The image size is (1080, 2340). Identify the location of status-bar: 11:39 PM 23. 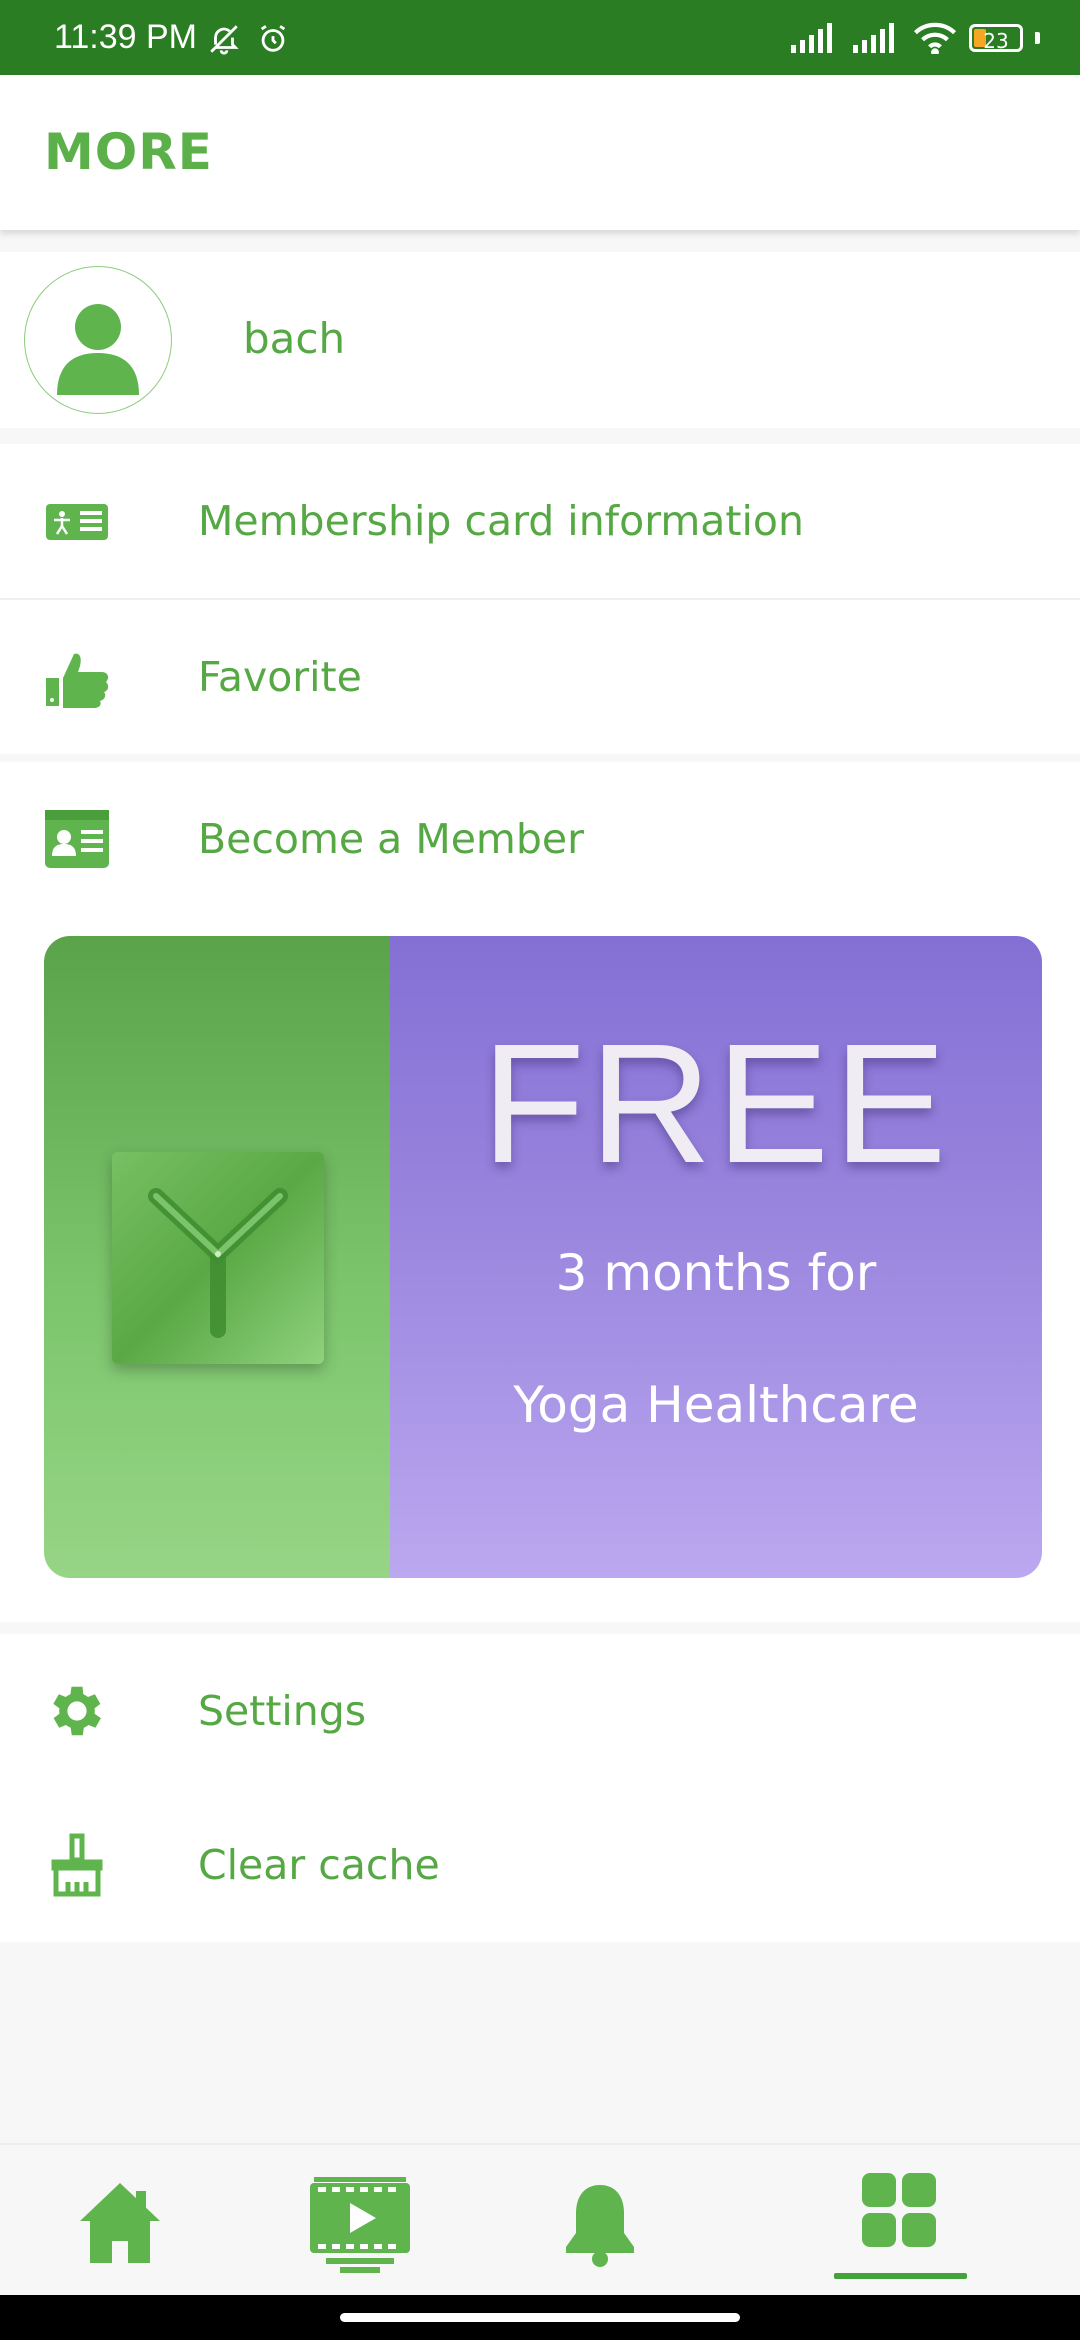
(540, 37).